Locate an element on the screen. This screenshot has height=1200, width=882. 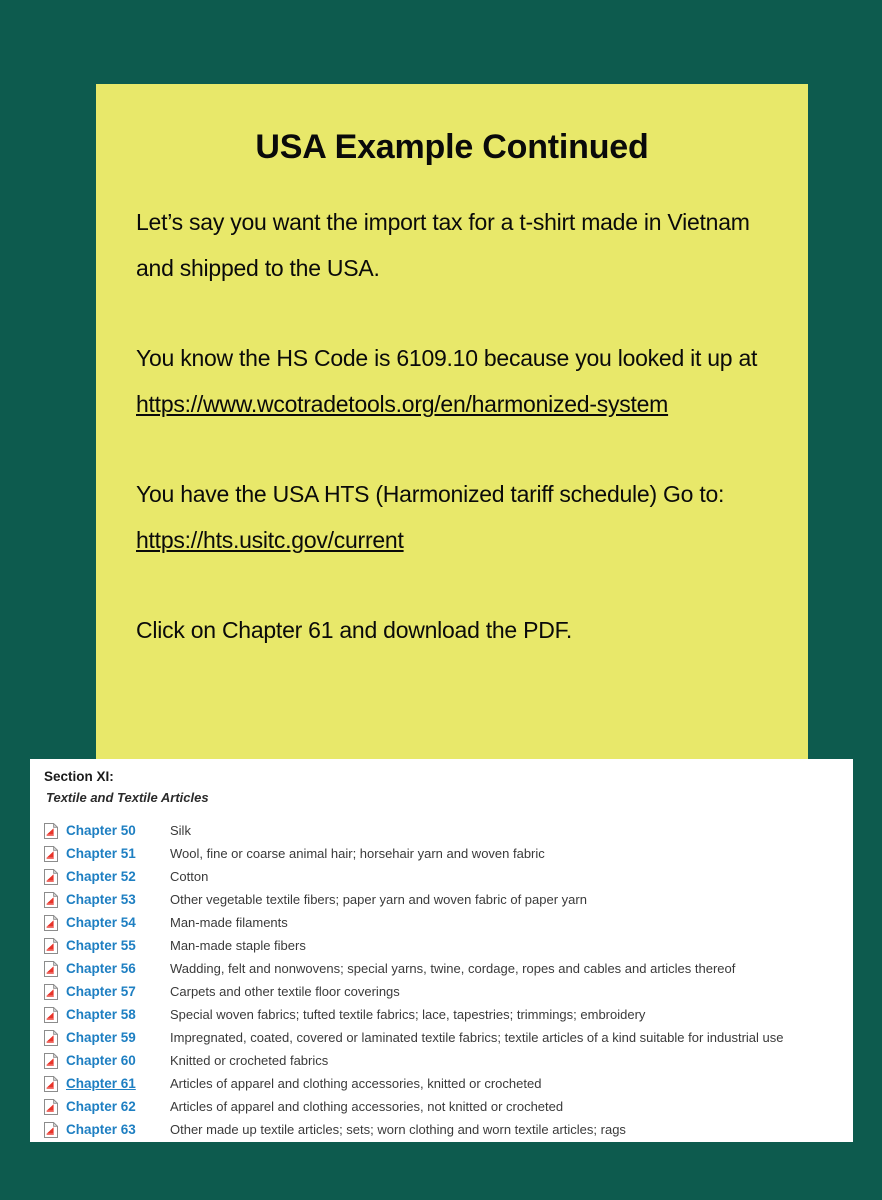
chapter-link-chapter-62: Chapter 62 is located at coordinates (118, 1106).